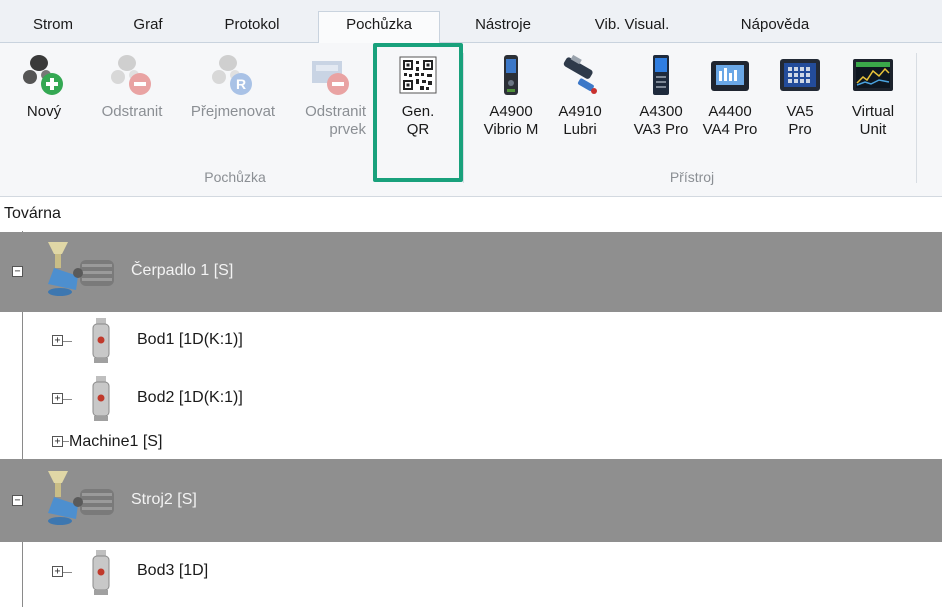 The image size is (942, 607). Describe the element at coordinates (632, 27) in the screenshot. I see `tab-vib-visual: Vib. Visual.` at that location.